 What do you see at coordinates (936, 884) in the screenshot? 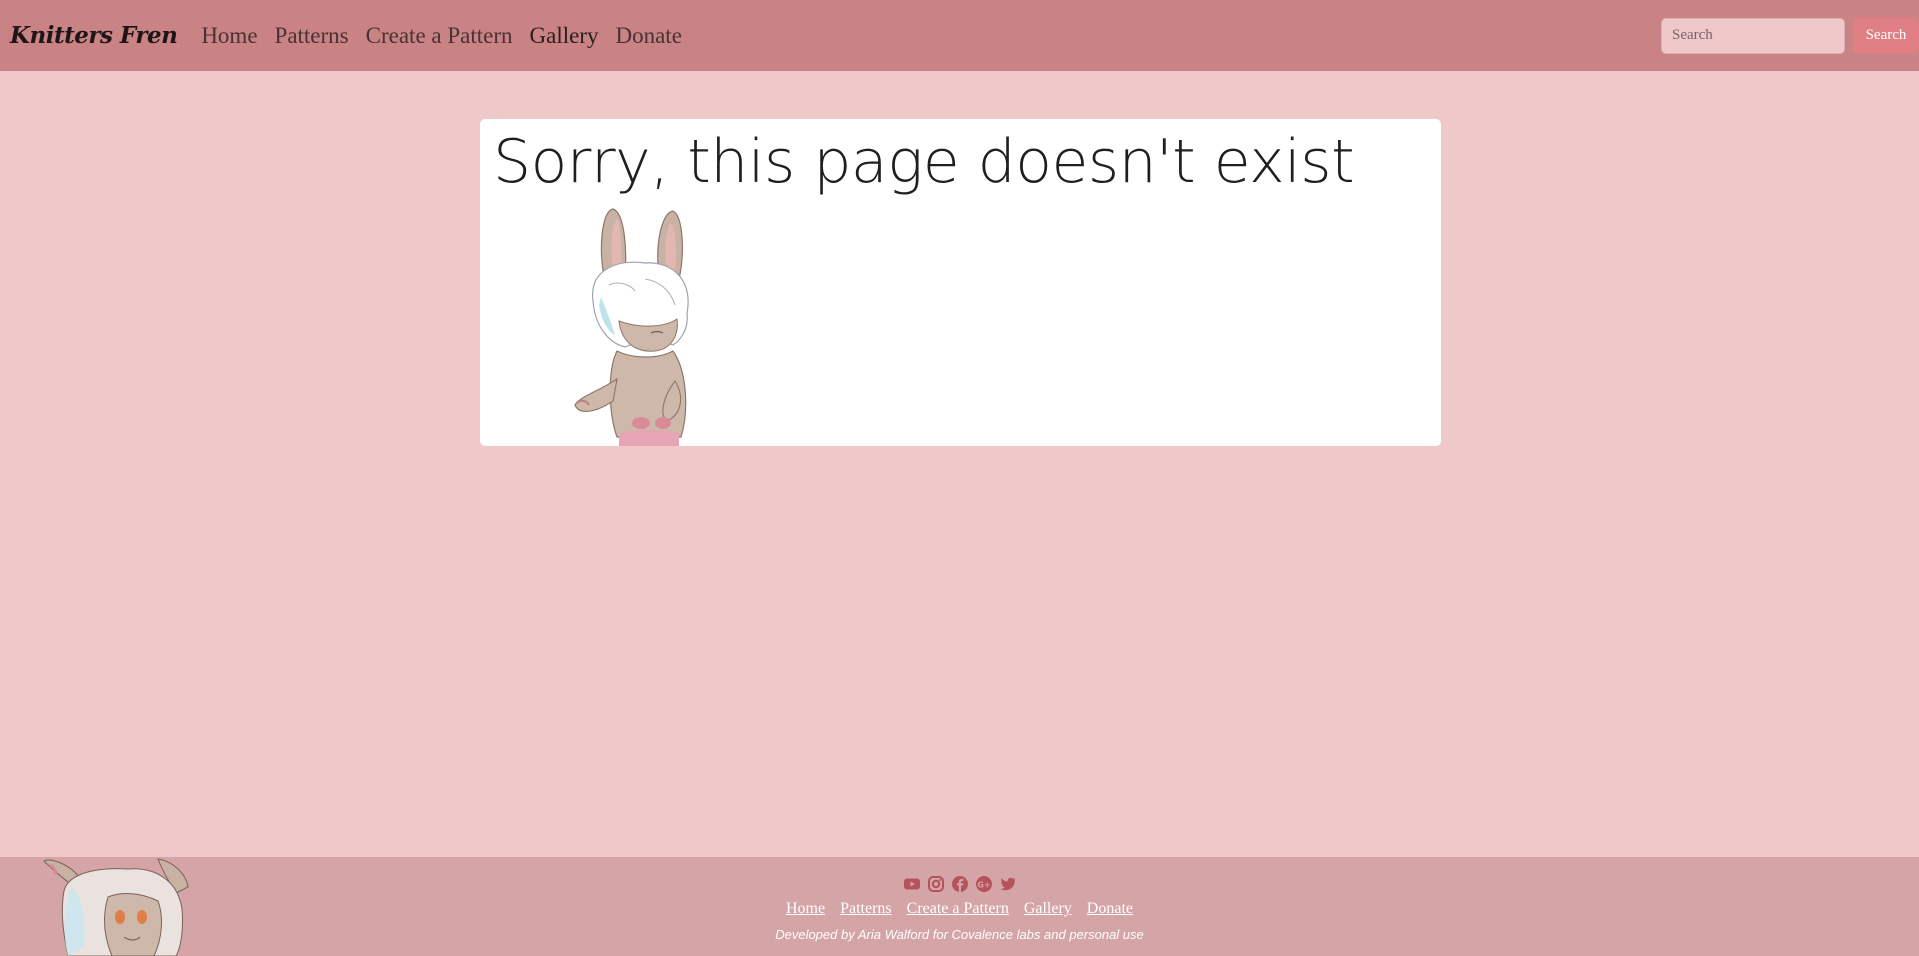
I see `instagram-icon` at bounding box center [936, 884].